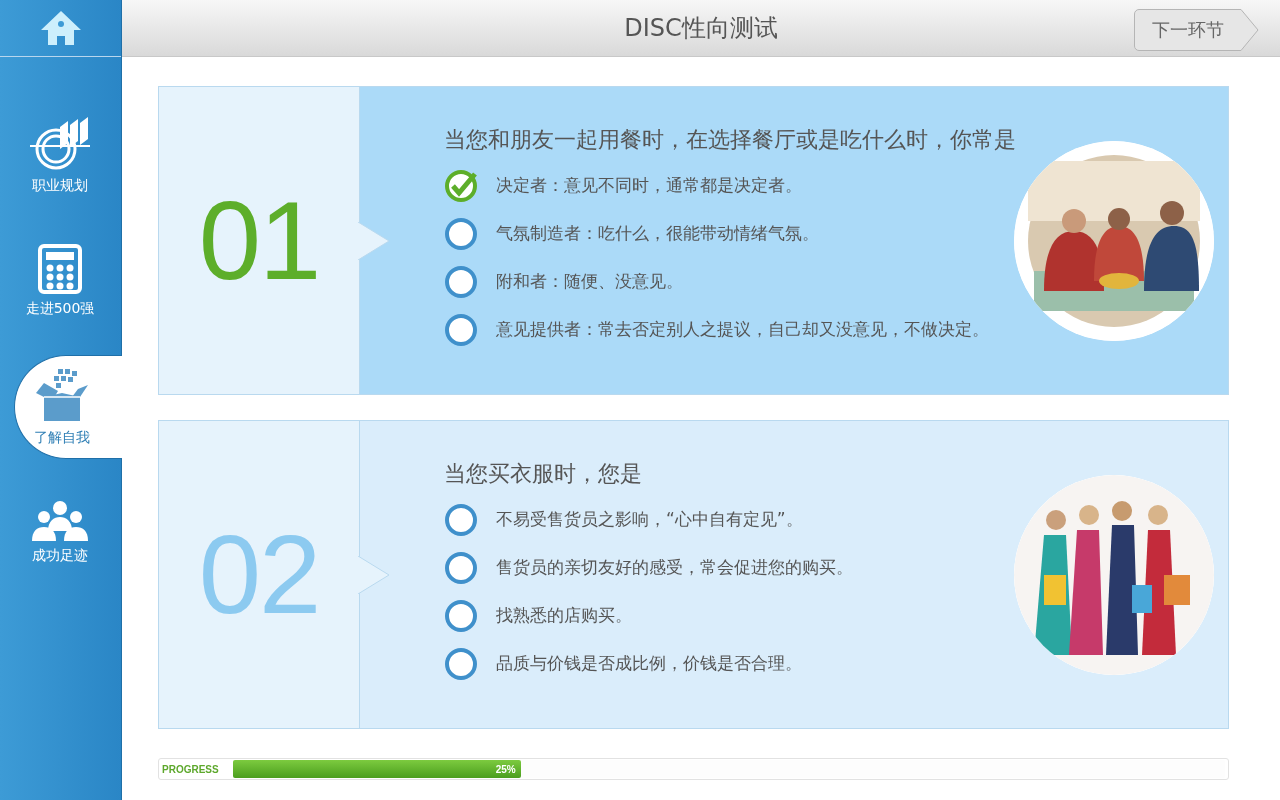  Describe the element at coordinates (506, 769) in the screenshot. I see `progress-reading: 25%` at that location.